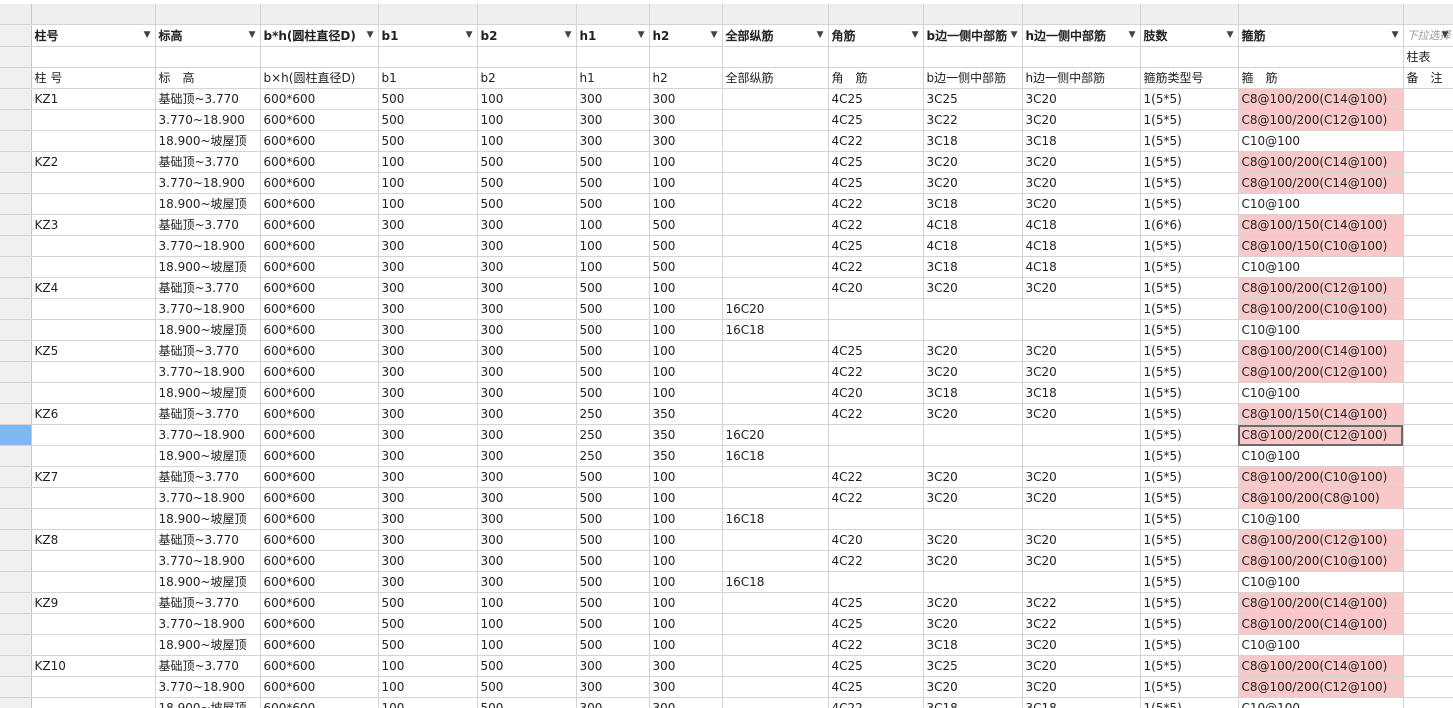 This screenshot has height=708, width=1453. I want to click on stirrup-cell: C8@100/200(C10@100), so click(1321, 477).